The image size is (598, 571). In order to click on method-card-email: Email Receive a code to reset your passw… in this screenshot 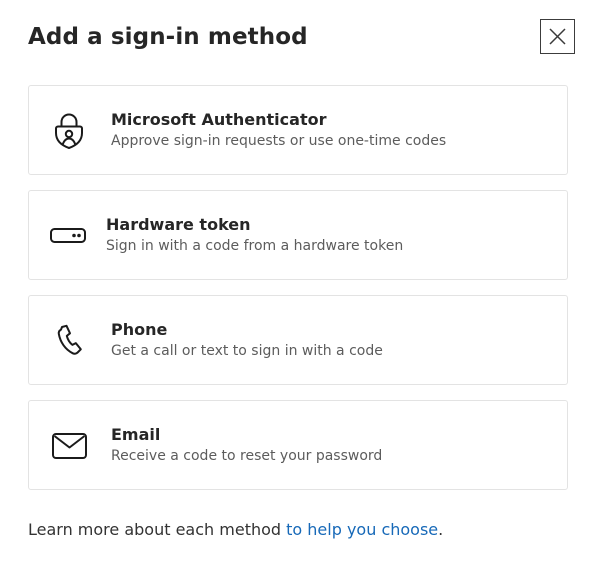, I will do `click(298, 445)`.